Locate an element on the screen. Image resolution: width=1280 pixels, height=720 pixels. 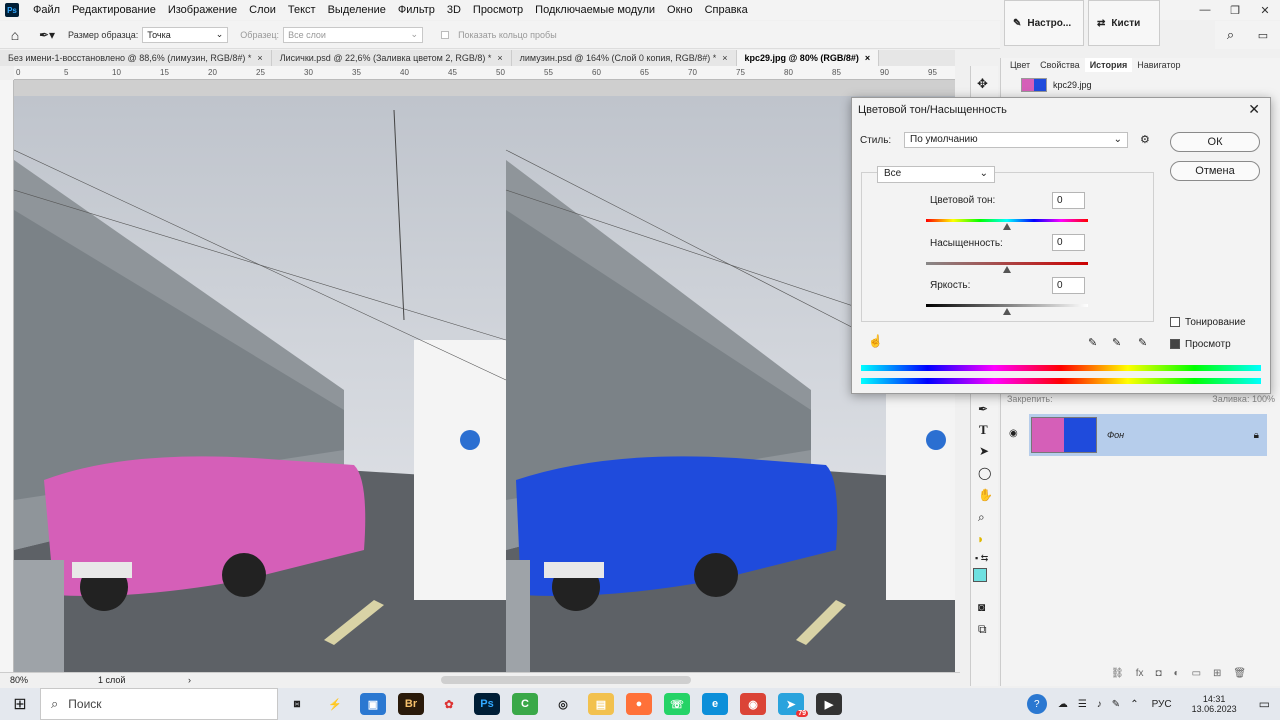
tab-history: История is located at coordinates (1108, 65).